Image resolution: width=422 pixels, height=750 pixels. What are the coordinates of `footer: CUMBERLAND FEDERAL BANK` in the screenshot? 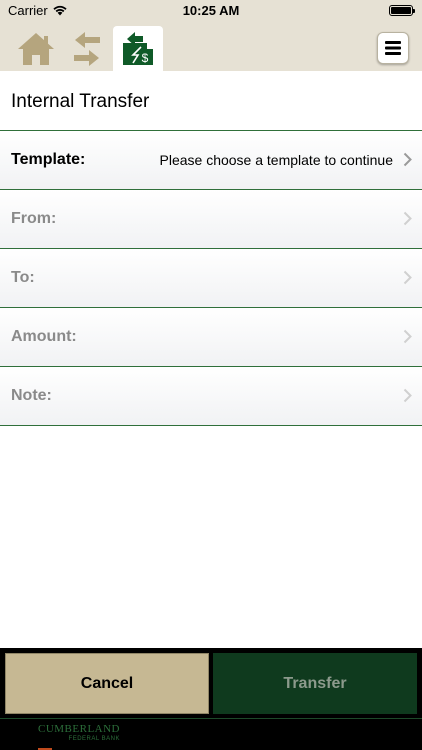 It's located at (211, 734).